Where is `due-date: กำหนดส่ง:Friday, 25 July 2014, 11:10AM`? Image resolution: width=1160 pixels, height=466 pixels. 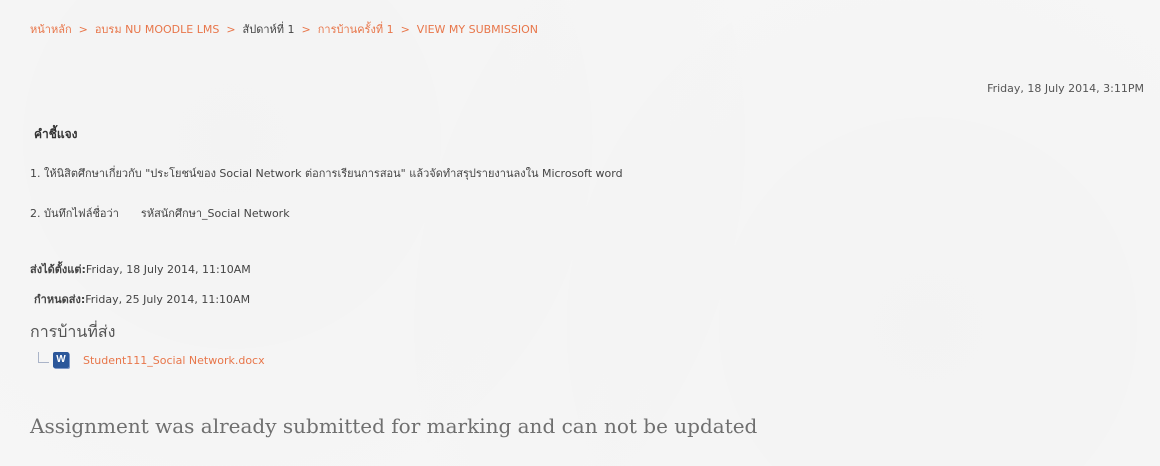
due-date: กำหนดส่ง:Friday, 25 July 2014, 11:10AM is located at coordinates (142, 299).